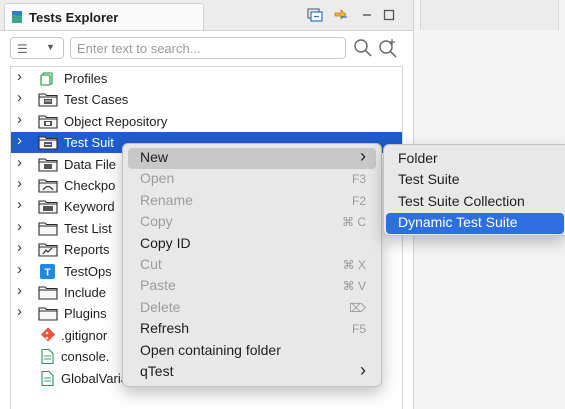 The width and height of the screenshot is (565, 409). What do you see at coordinates (210, 349) in the screenshot?
I see `menu-item-label: Open containing folder` at bounding box center [210, 349].